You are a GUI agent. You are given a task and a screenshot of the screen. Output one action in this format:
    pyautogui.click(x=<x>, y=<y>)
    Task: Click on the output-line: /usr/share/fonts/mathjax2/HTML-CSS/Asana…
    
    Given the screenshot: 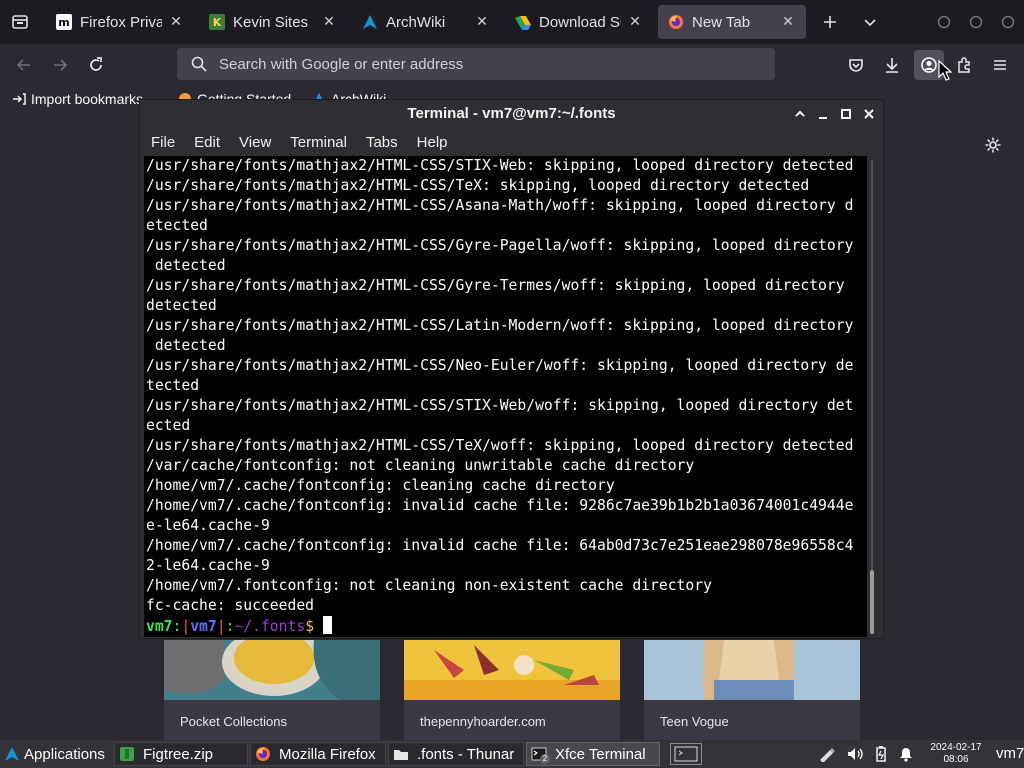 What is the action you would take?
    pyautogui.click(x=500, y=205)
    